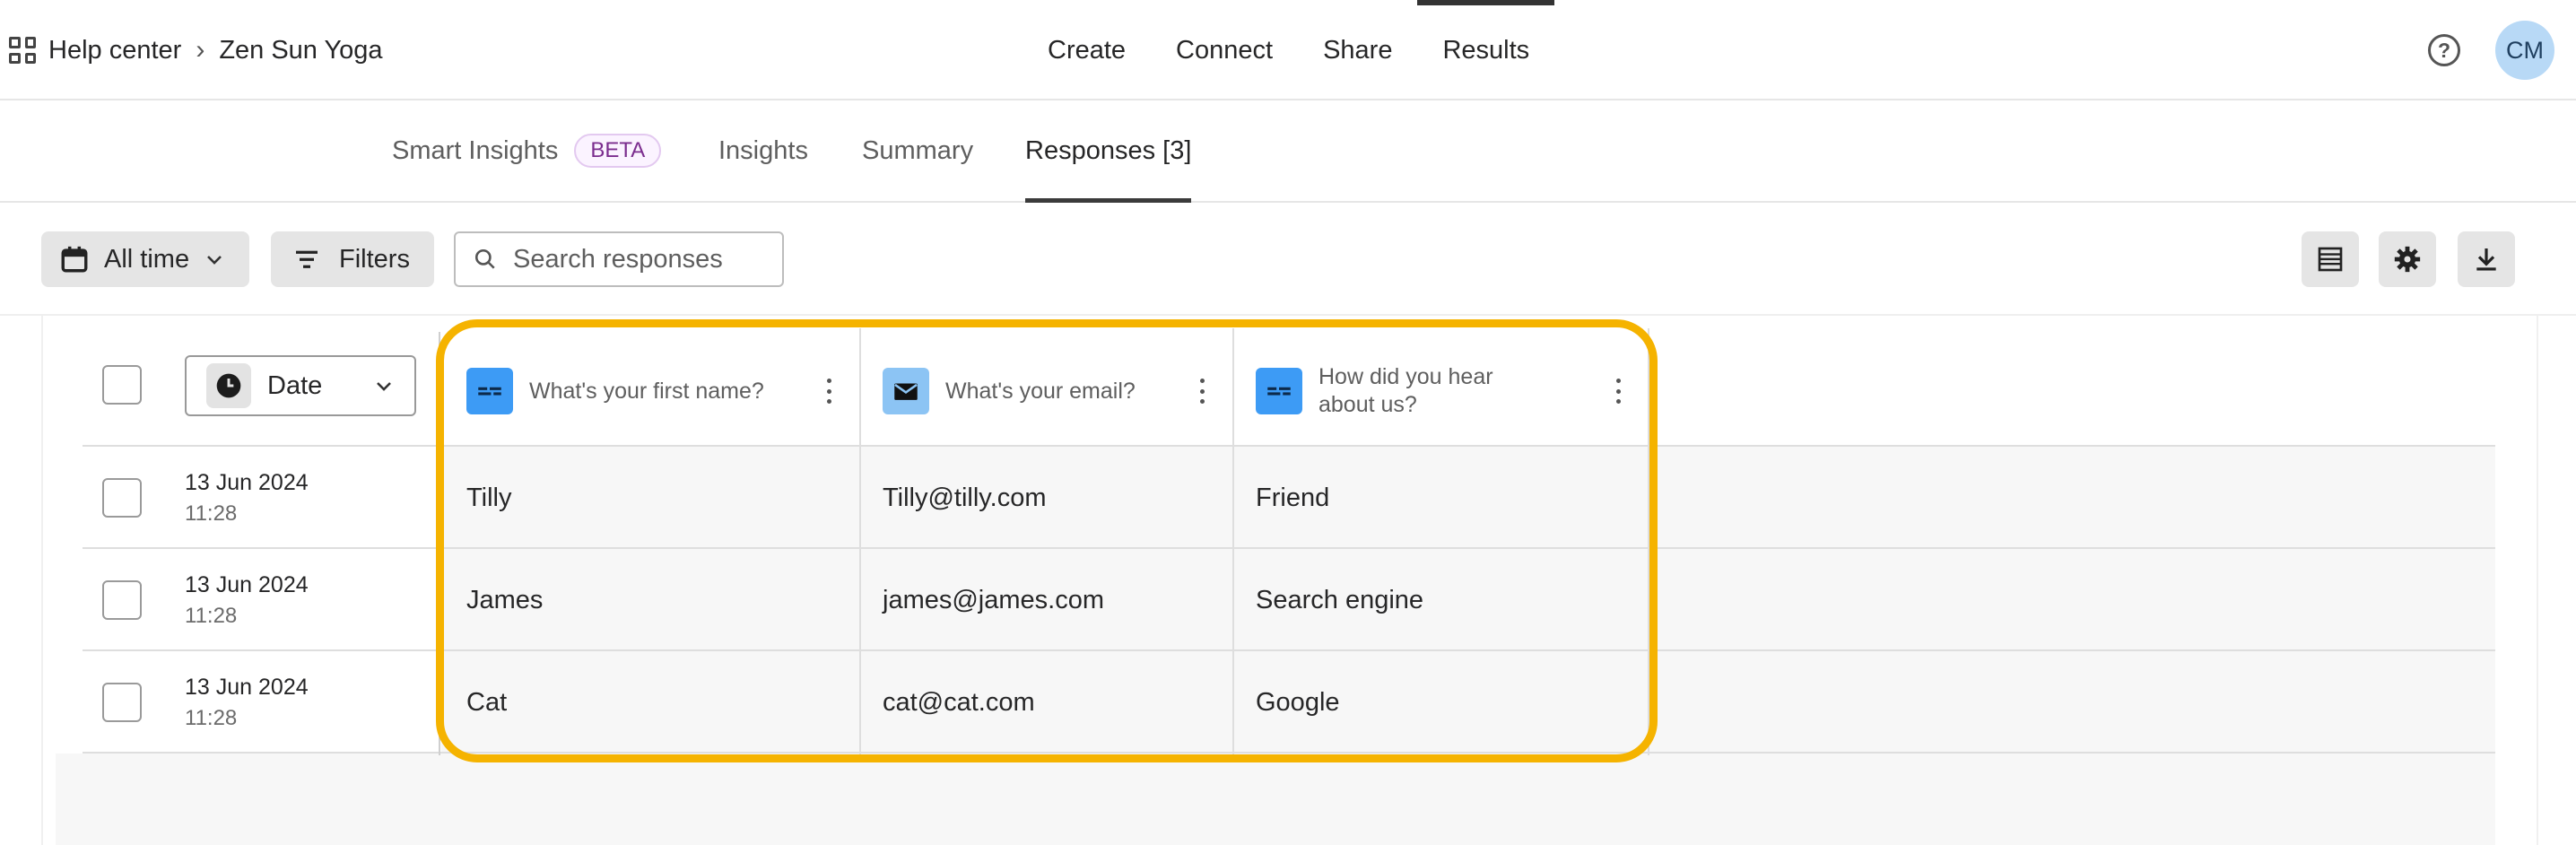 The image size is (2576, 845). I want to click on main-tabs: Create Connect Share Results, so click(1288, 50).